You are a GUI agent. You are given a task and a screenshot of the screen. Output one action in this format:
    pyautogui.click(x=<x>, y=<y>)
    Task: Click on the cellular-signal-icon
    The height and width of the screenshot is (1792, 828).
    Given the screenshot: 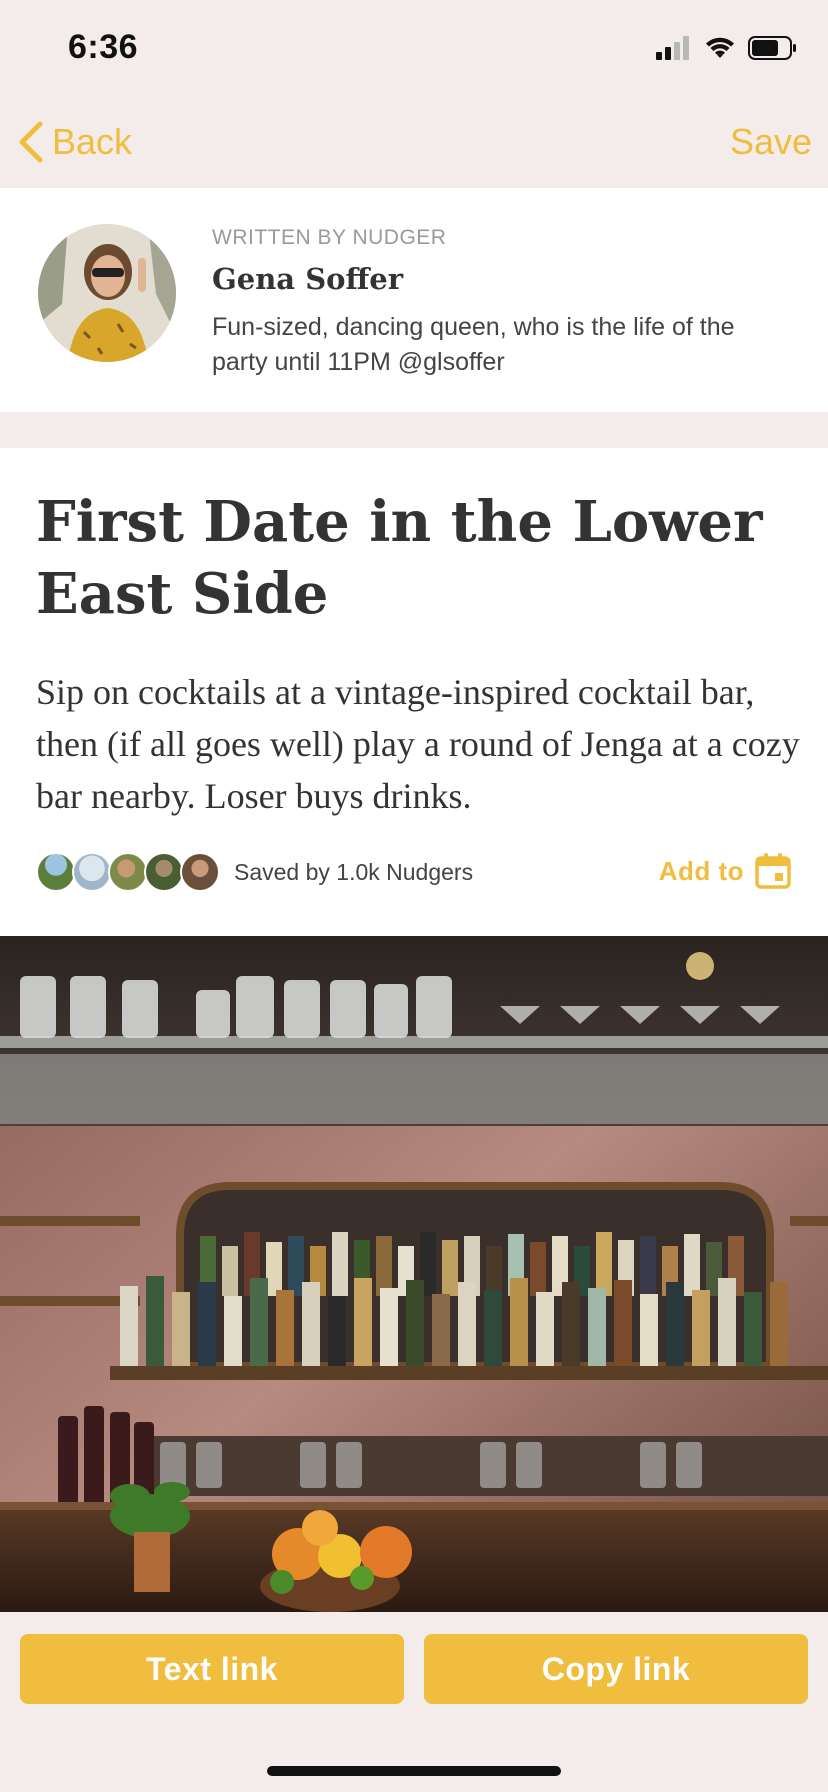 What is the action you would take?
    pyautogui.click(x=672, y=48)
    